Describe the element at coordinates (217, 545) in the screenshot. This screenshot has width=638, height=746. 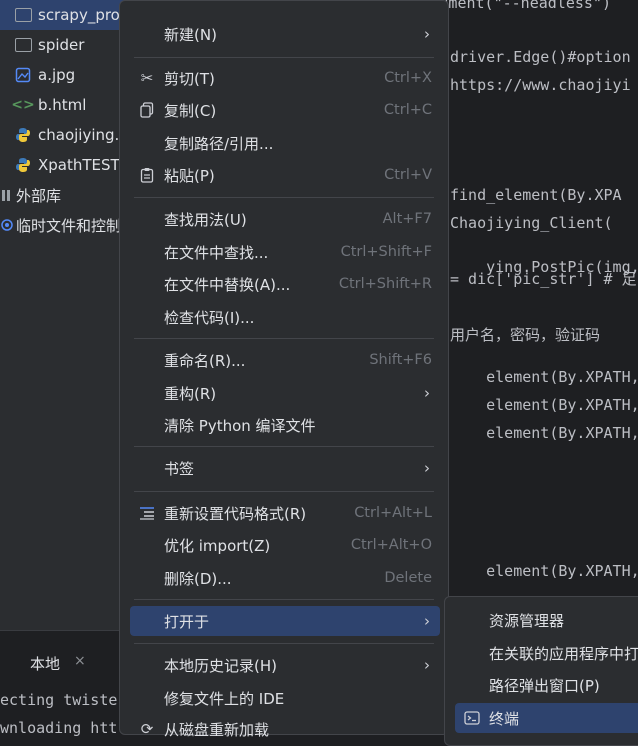
I see `menu-item-label: 优化 import(Z)` at that location.